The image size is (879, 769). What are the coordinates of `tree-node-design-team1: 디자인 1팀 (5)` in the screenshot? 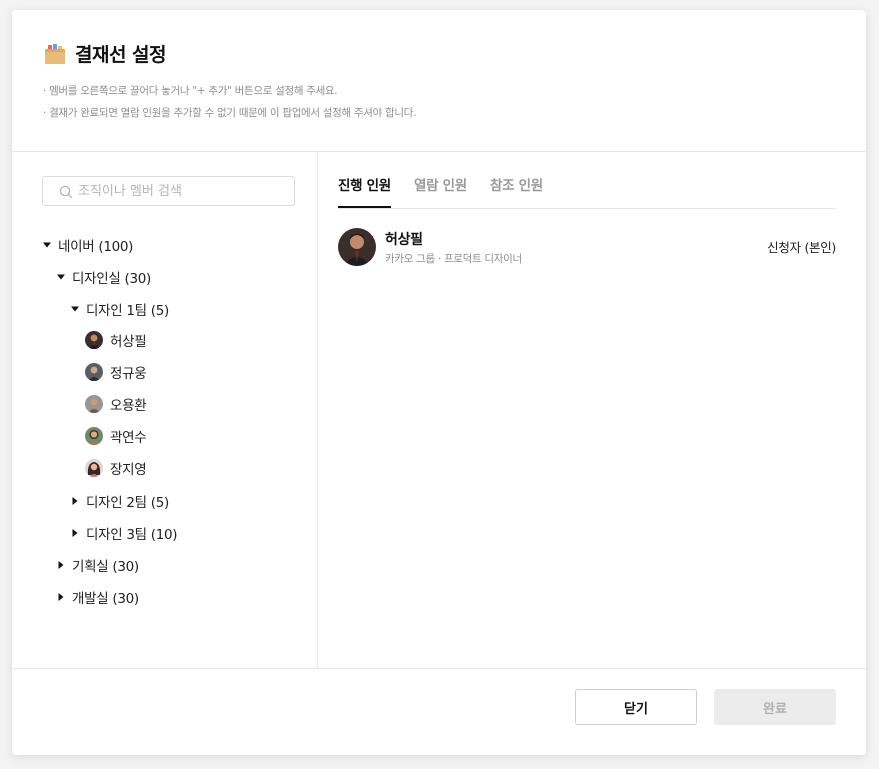 It's located at (119, 309).